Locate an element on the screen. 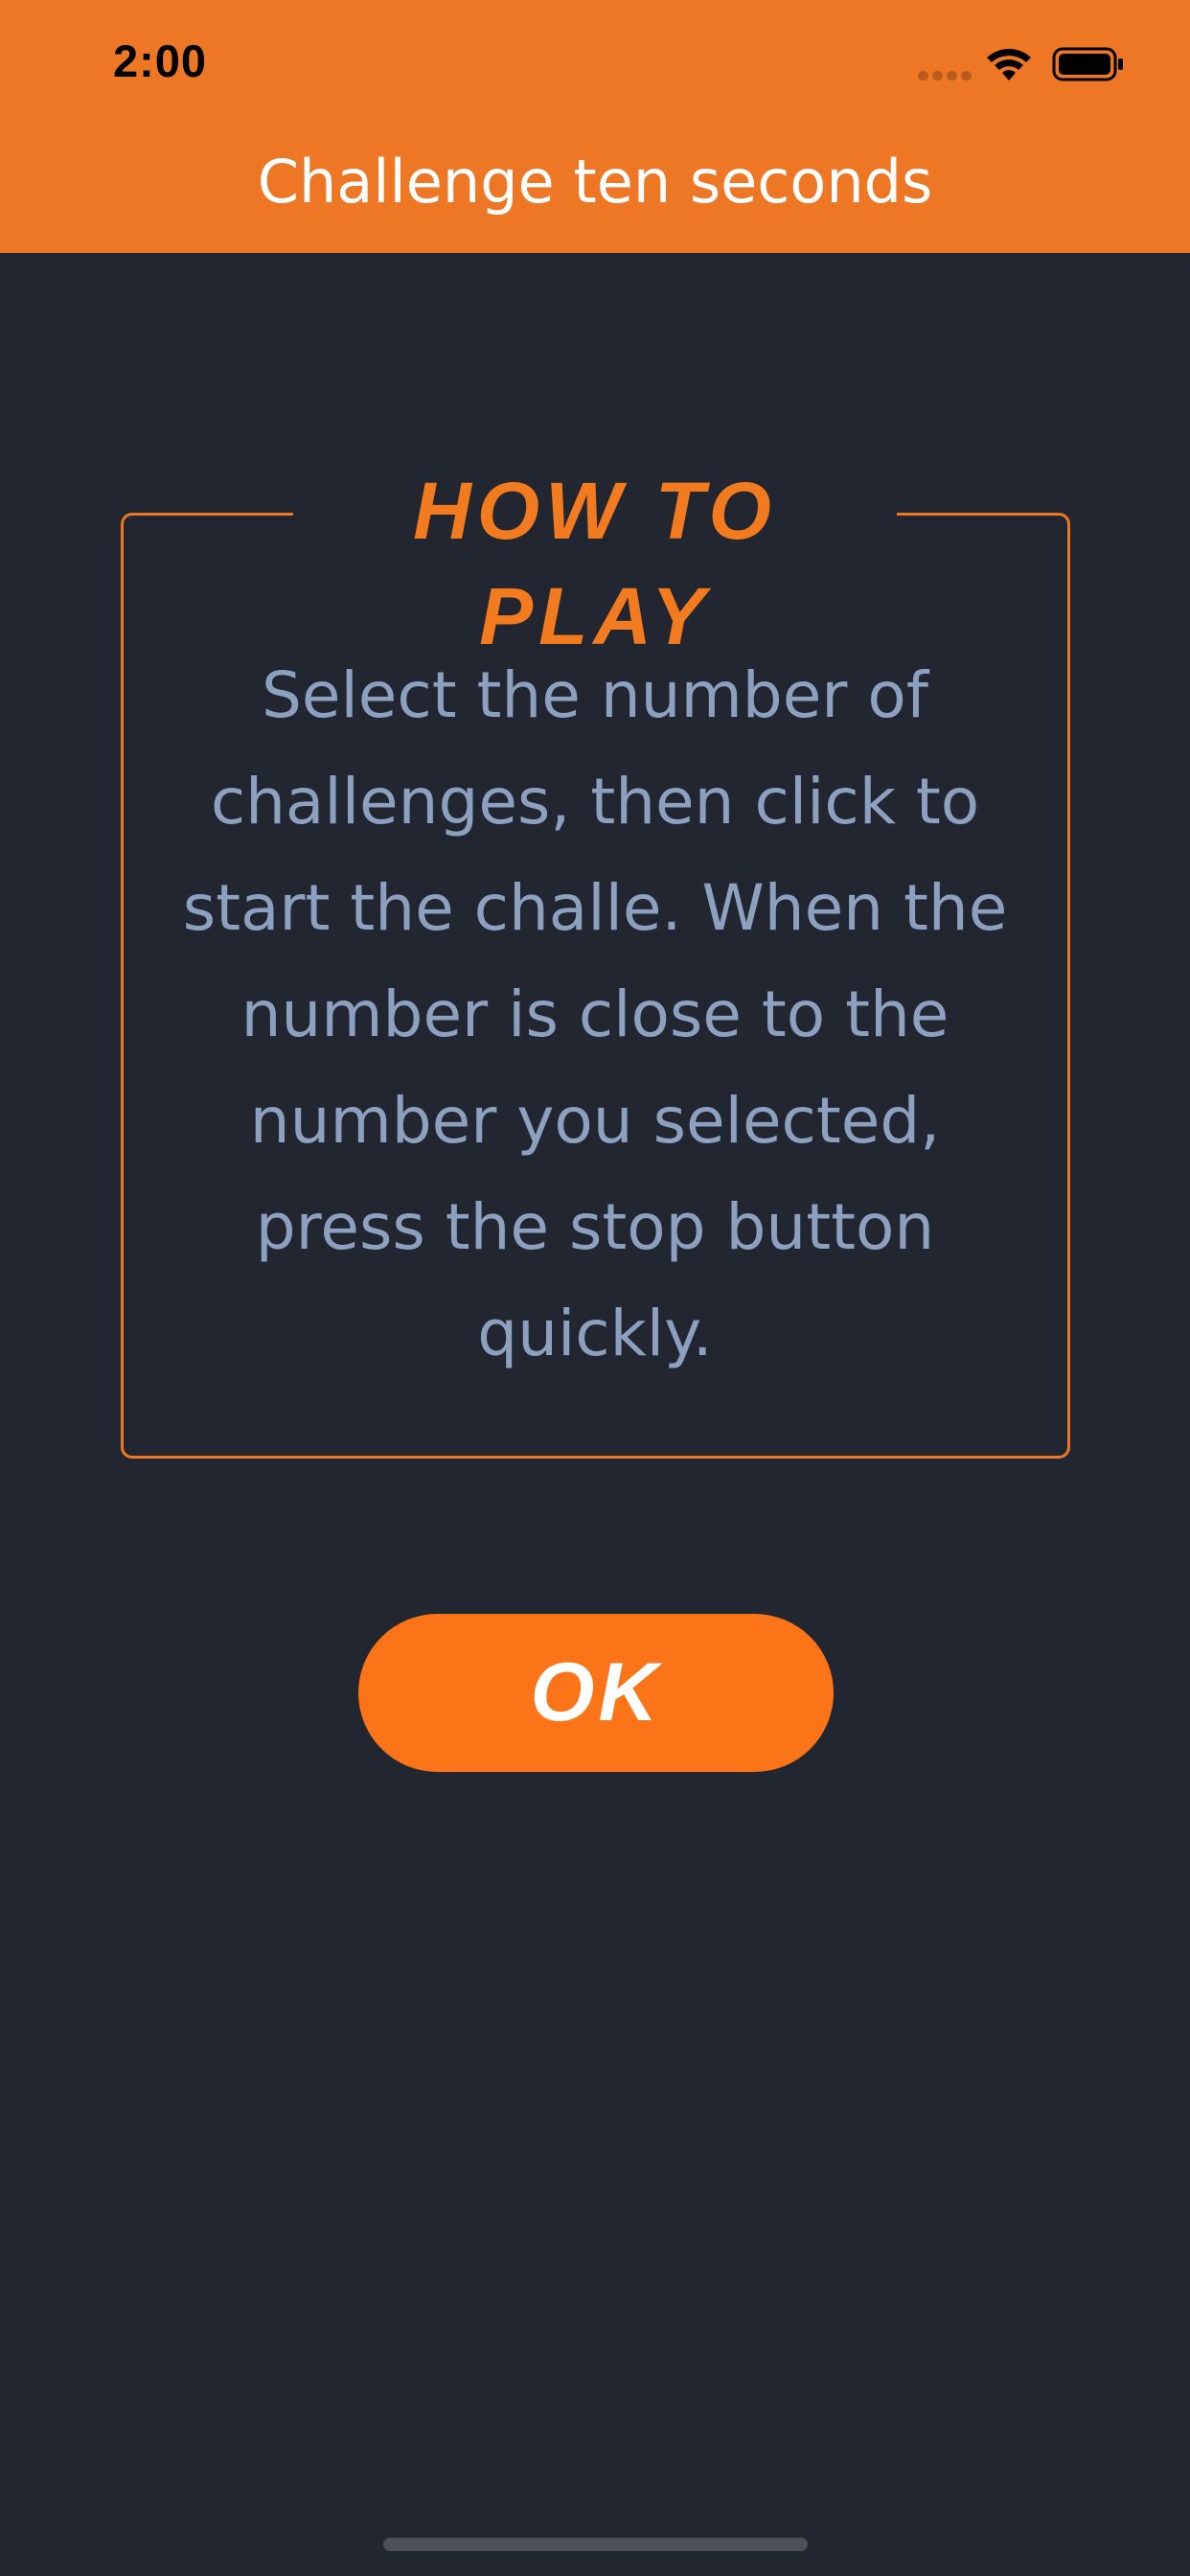  wifi-icon is located at coordinates (1009, 64).